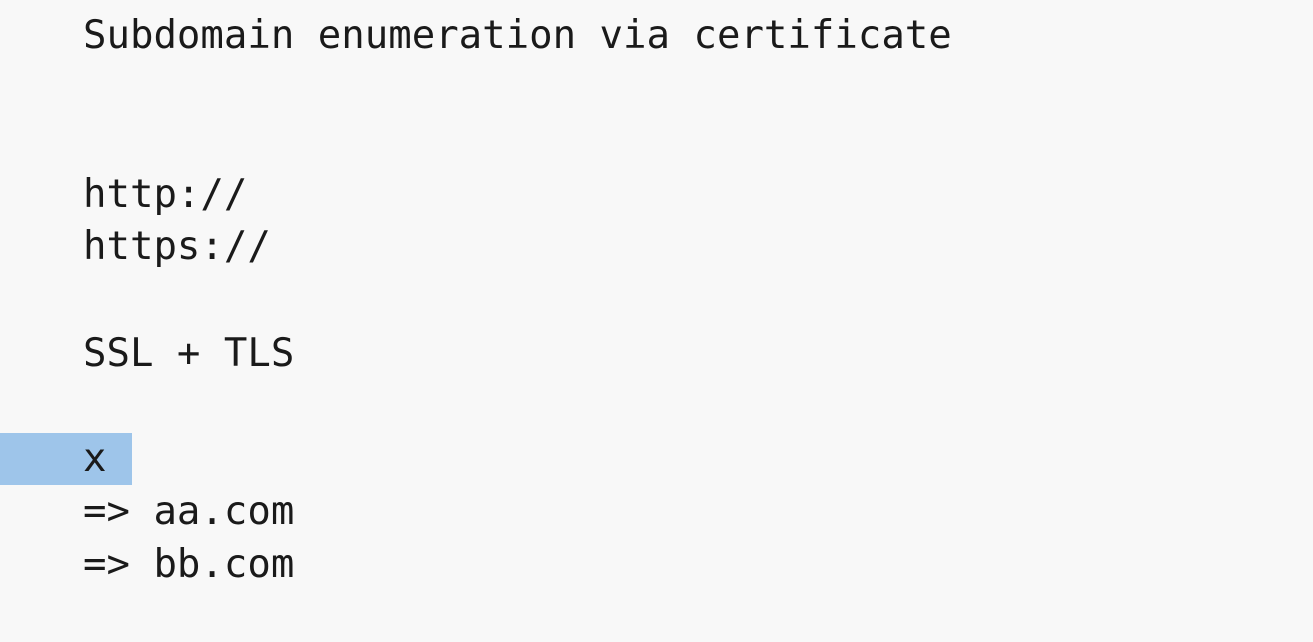 The image size is (1313, 642). Describe the element at coordinates (177, 246) in the screenshot. I see `text-line-https: https://` at that location.